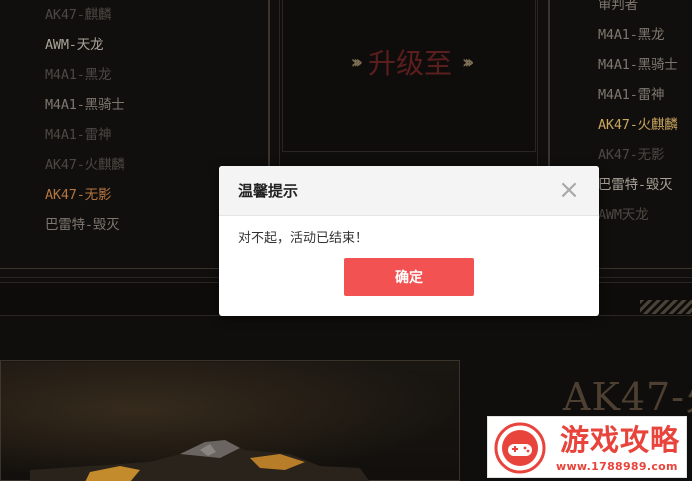 This screenshot has height=481, width=692. I want to click on watermark-url: www.1788989.com, so click(617, 466).